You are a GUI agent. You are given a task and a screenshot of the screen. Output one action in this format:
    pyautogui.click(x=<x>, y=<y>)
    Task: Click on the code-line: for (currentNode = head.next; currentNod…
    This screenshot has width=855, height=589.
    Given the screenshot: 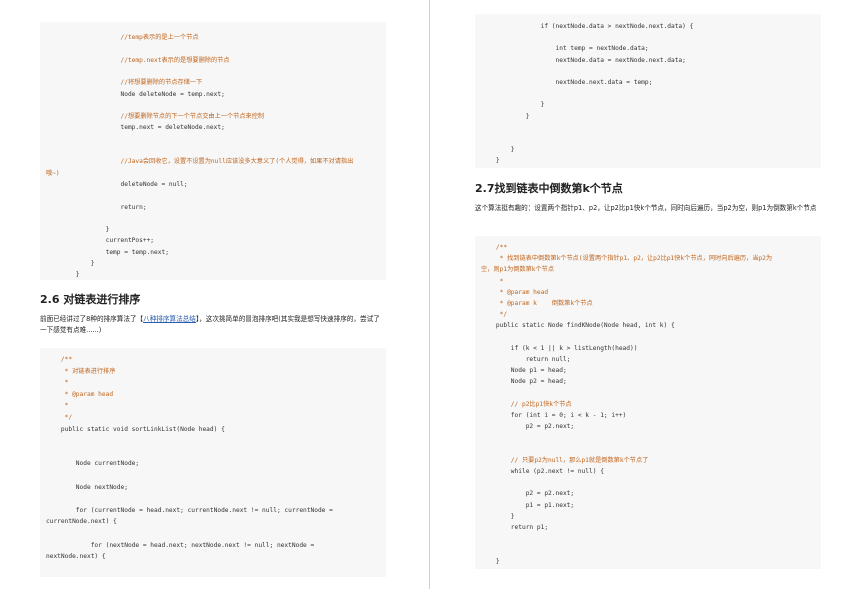 What is the action you would take?
    pyautogui.click(x=189, y=510)
    